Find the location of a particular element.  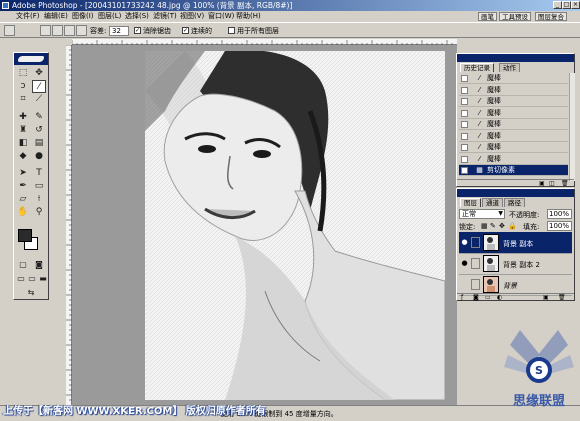

tab-brushes: 画笔 is located at coordinates (487, 16).